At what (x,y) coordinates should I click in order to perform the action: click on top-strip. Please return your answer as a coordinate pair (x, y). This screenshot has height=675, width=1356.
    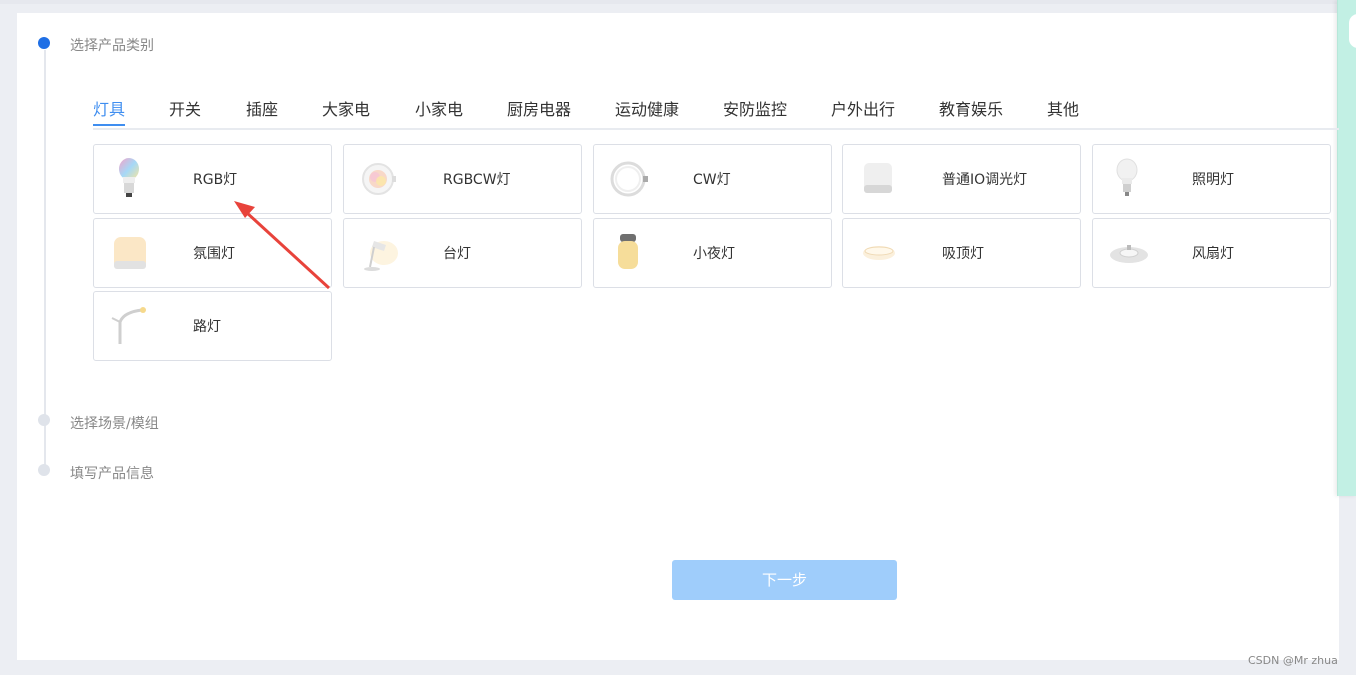
    Looking at the image, I should click on (669, 2).